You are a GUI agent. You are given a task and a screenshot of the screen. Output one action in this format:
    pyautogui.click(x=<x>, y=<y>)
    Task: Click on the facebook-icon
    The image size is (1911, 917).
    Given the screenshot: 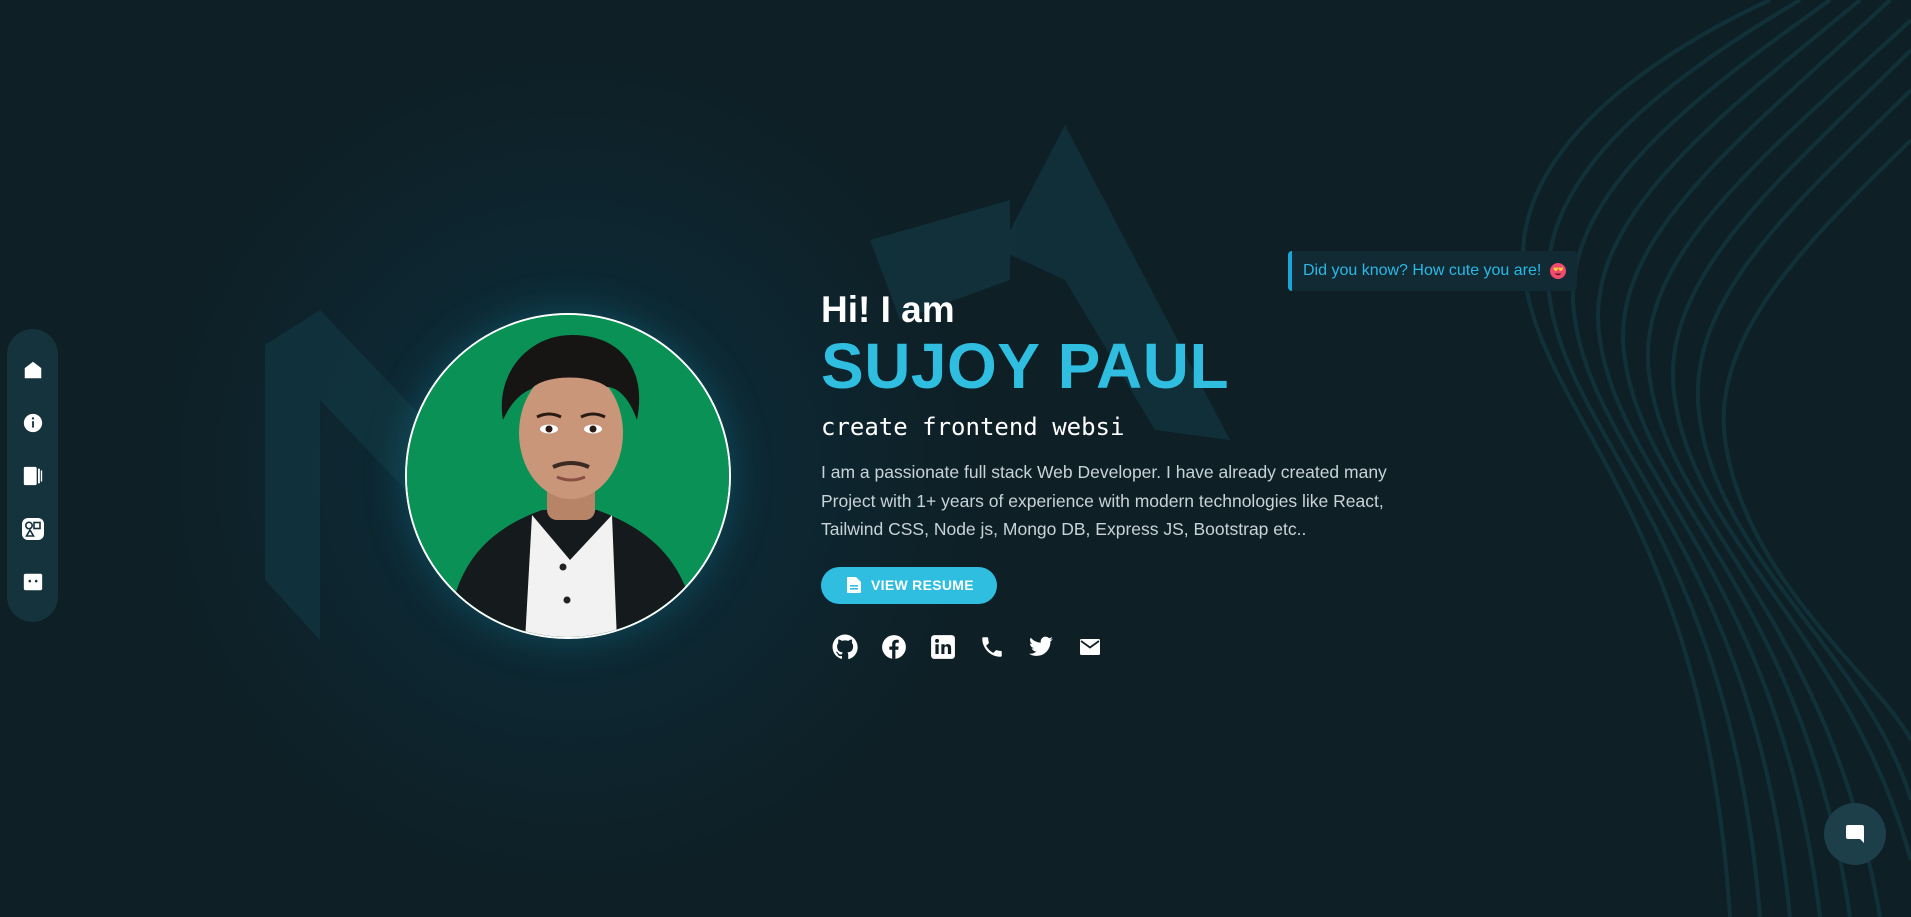 What is the action you would take?
    pyautogui.click(x=894, y=646)
    